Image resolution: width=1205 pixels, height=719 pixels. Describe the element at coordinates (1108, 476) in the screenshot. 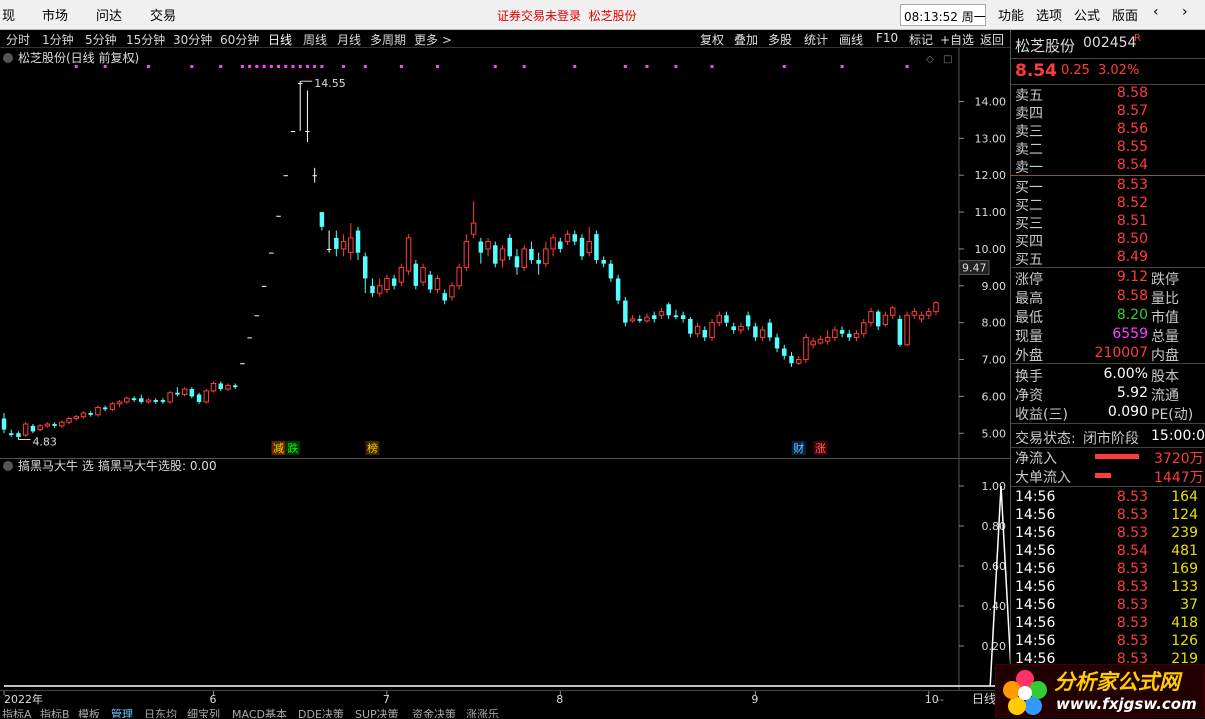

I see `bigflow-row: 大单流入 1447万` at that location.